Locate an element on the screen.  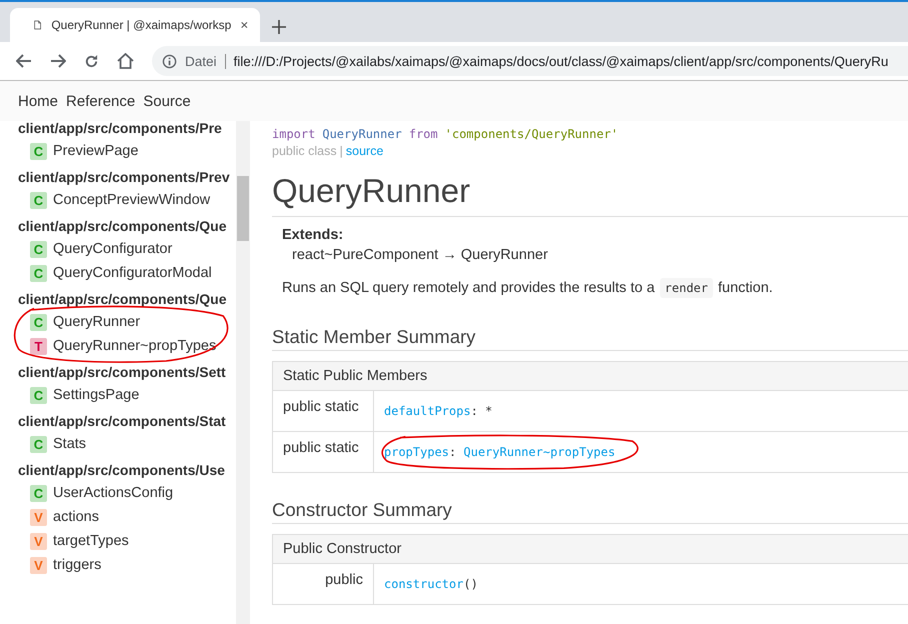
address-label: Datei is located at coordinates (205, 61).